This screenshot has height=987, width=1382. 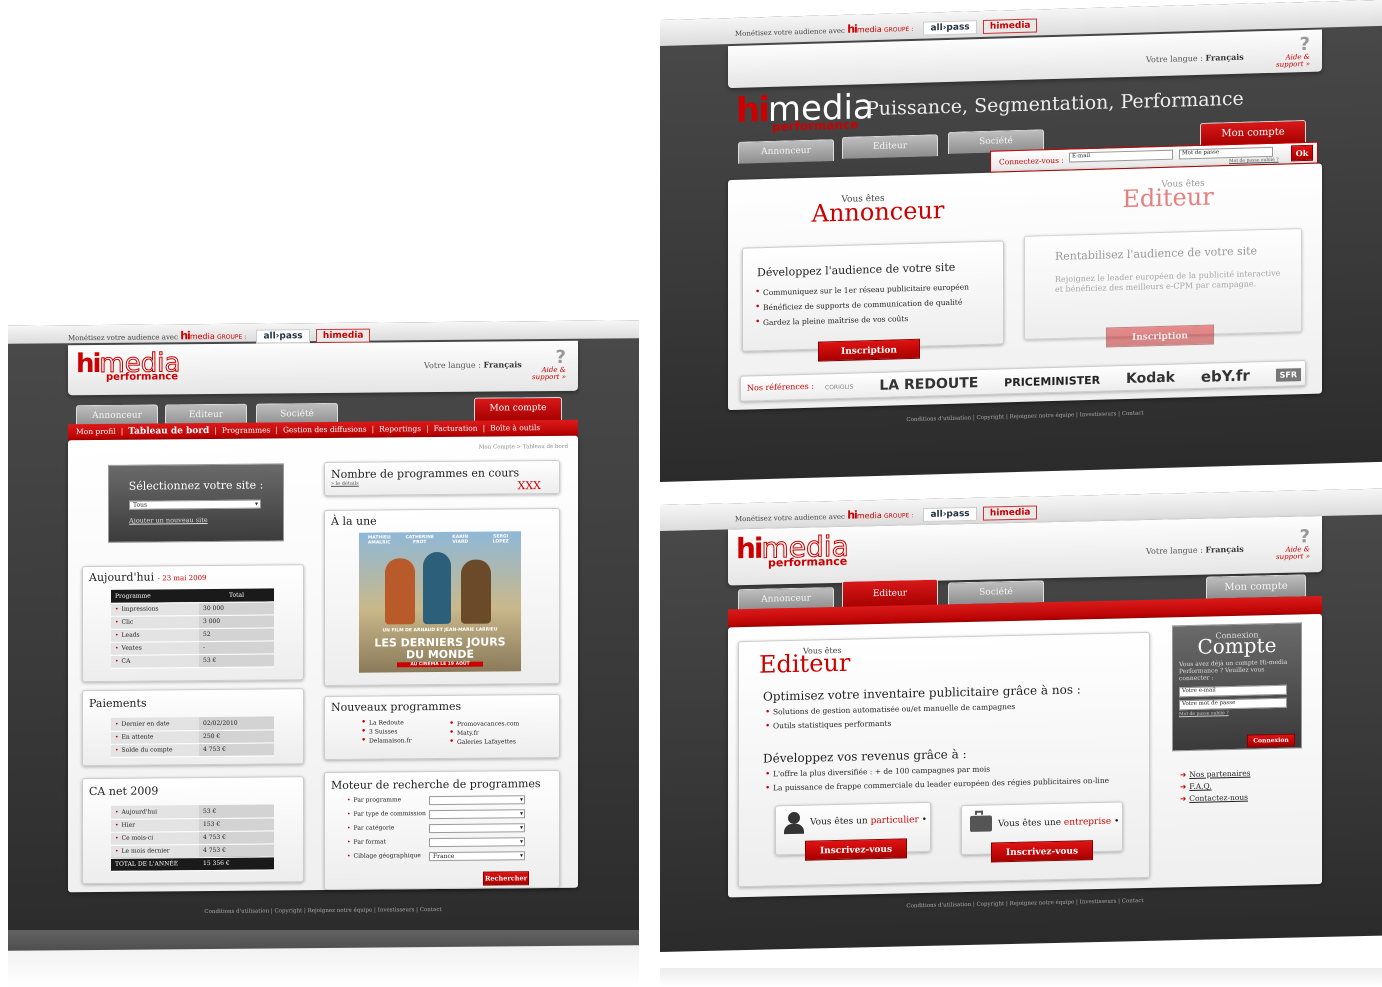 What do you see at coordinates (390, 731) in the screenshot?
I see `program-link: 3 Suisses` at bounding box center [390, 731].